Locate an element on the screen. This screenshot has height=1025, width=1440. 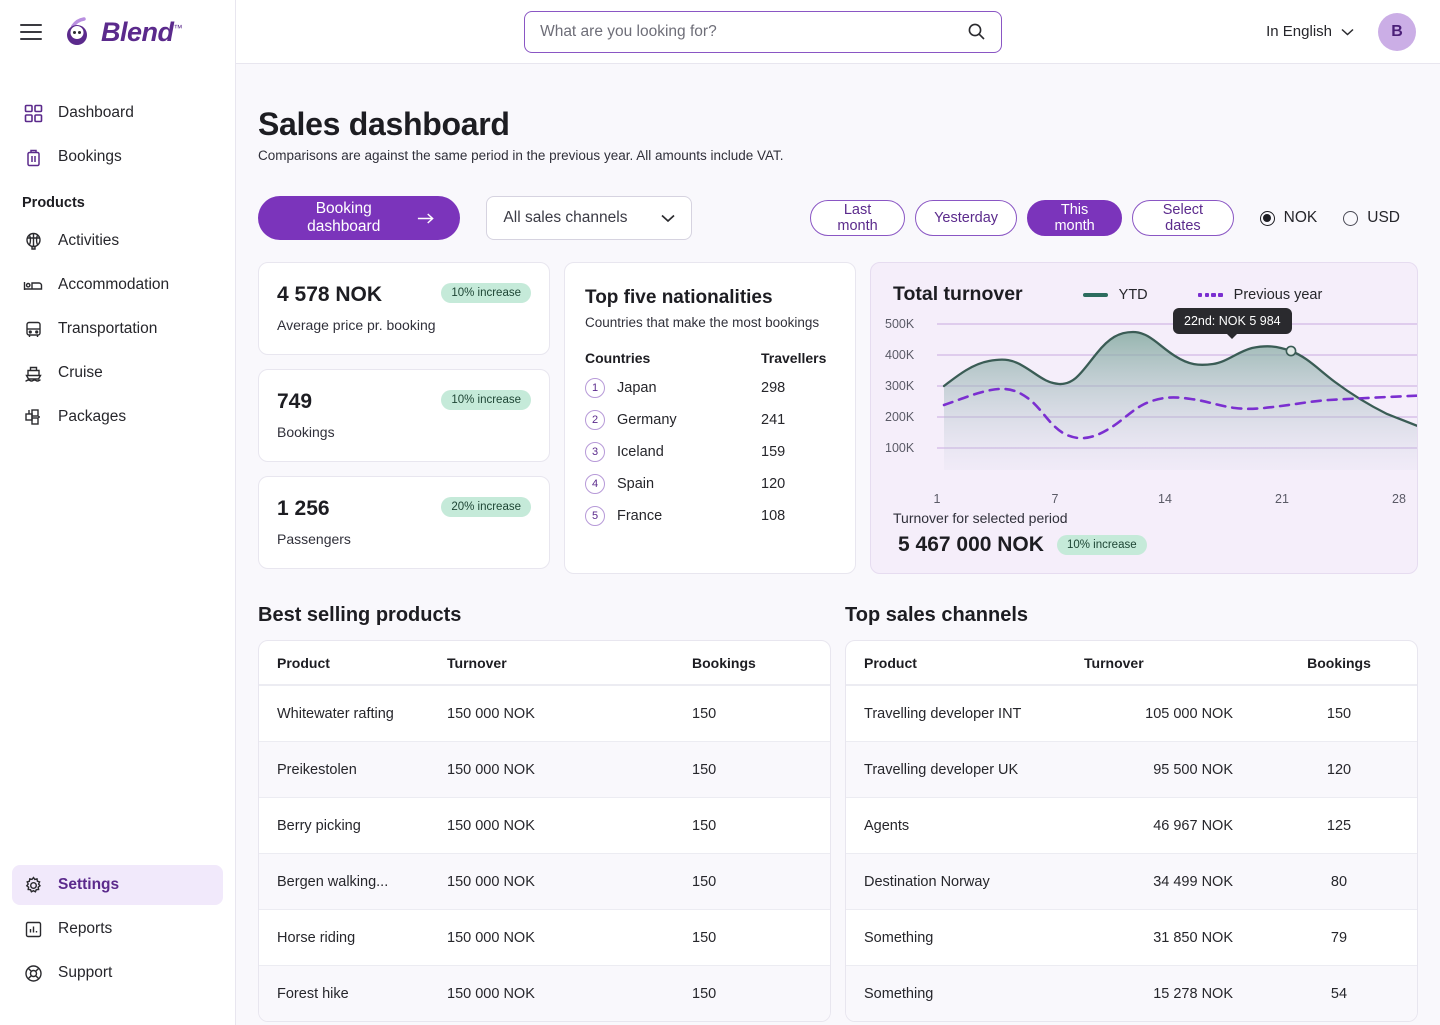
rank-badge: 4 is located at coordinates (595, 484).